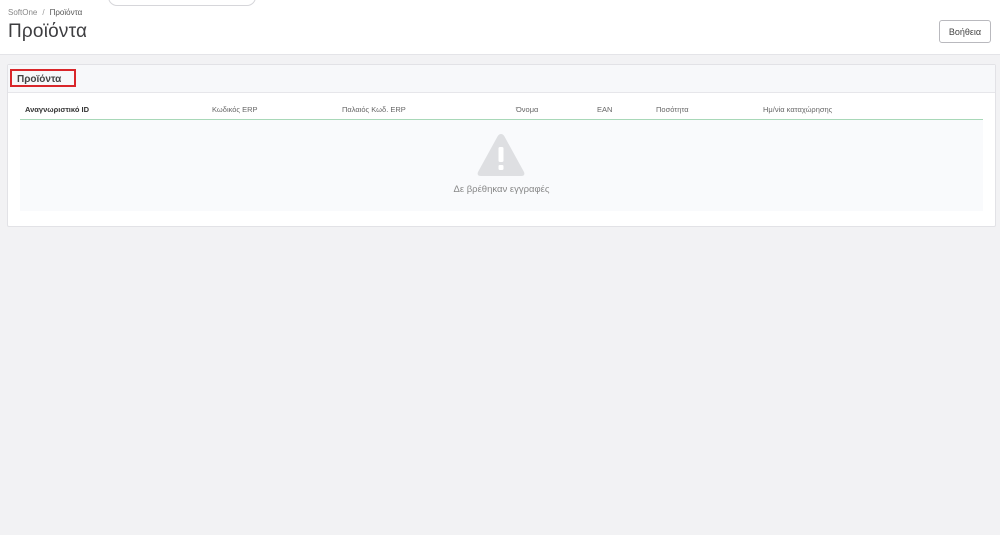 This screenshot has width=1000, height=535. I want to click on empty-message: Δε βρέθηκαν εγγραφές, so click(501, 189).